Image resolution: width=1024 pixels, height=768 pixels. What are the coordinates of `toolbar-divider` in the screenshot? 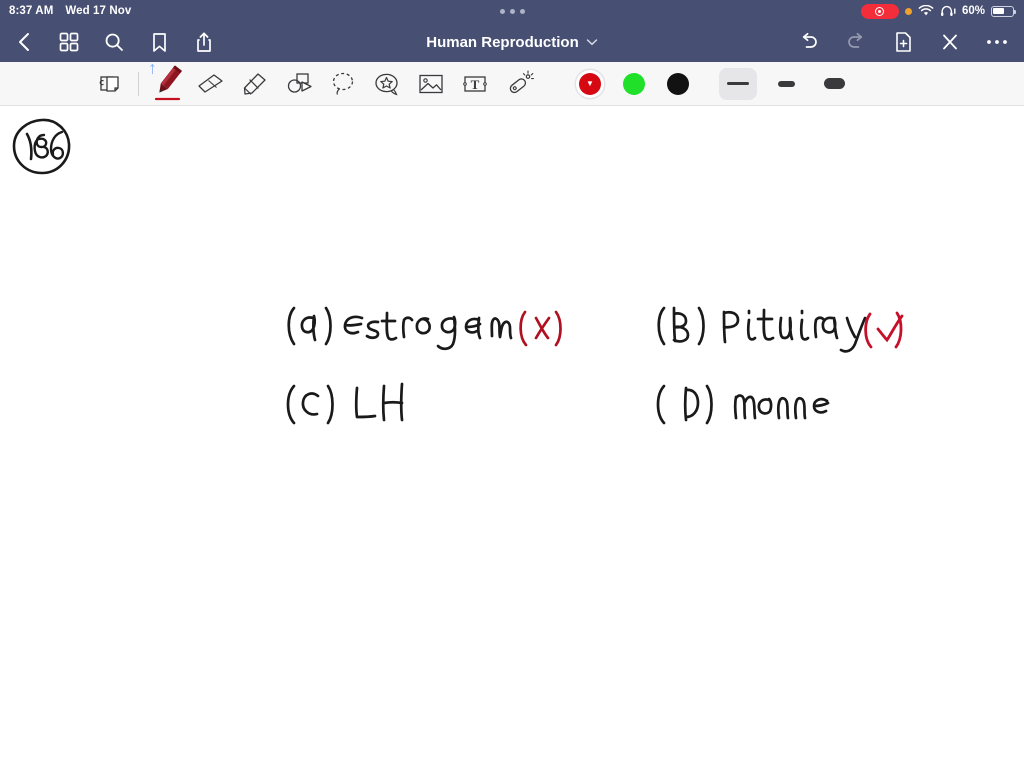 It's located at (138, 83).